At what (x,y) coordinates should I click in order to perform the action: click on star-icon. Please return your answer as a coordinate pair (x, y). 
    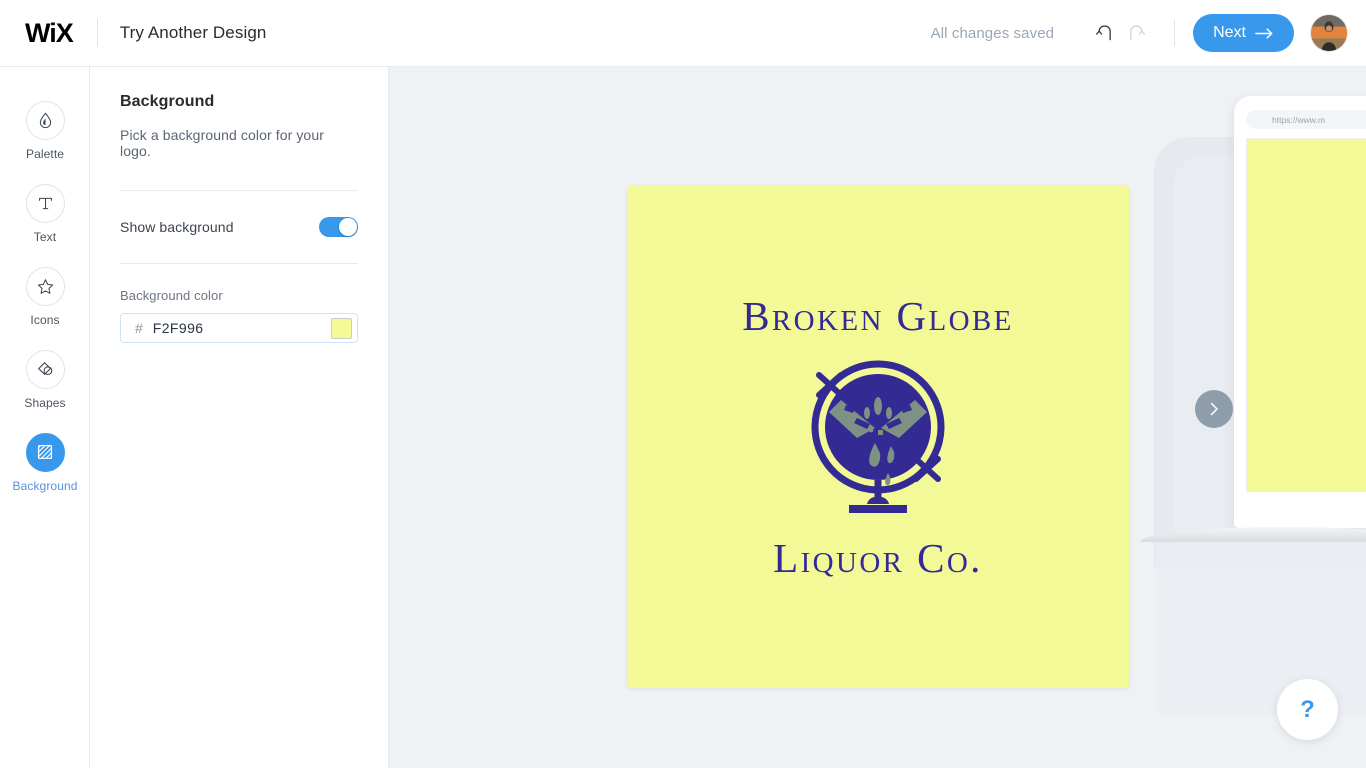
    Looking at the image, I should click on (45, 286).